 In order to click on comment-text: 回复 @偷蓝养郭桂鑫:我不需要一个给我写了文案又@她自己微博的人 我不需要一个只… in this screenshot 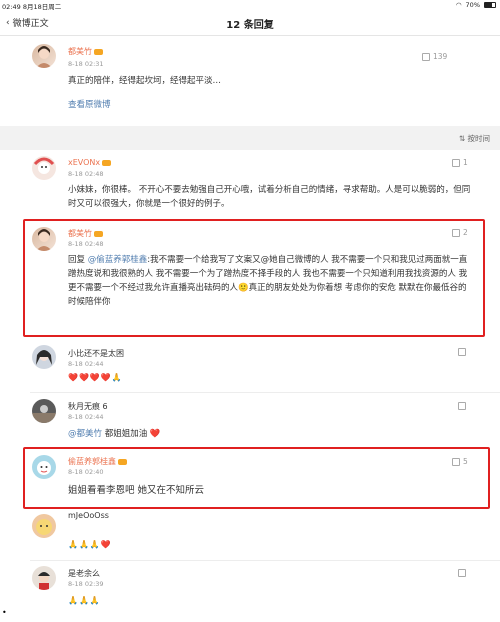, I will do `click(268, 281)`.